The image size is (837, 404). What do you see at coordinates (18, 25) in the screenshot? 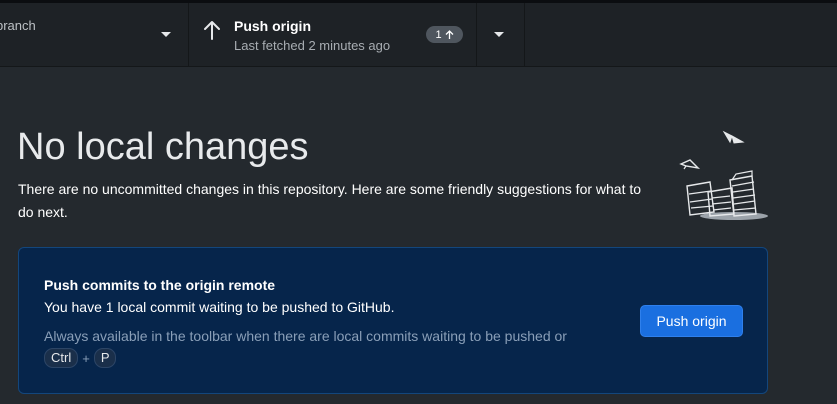
I see `branch-label: branch` at bounding box center [18, 25].